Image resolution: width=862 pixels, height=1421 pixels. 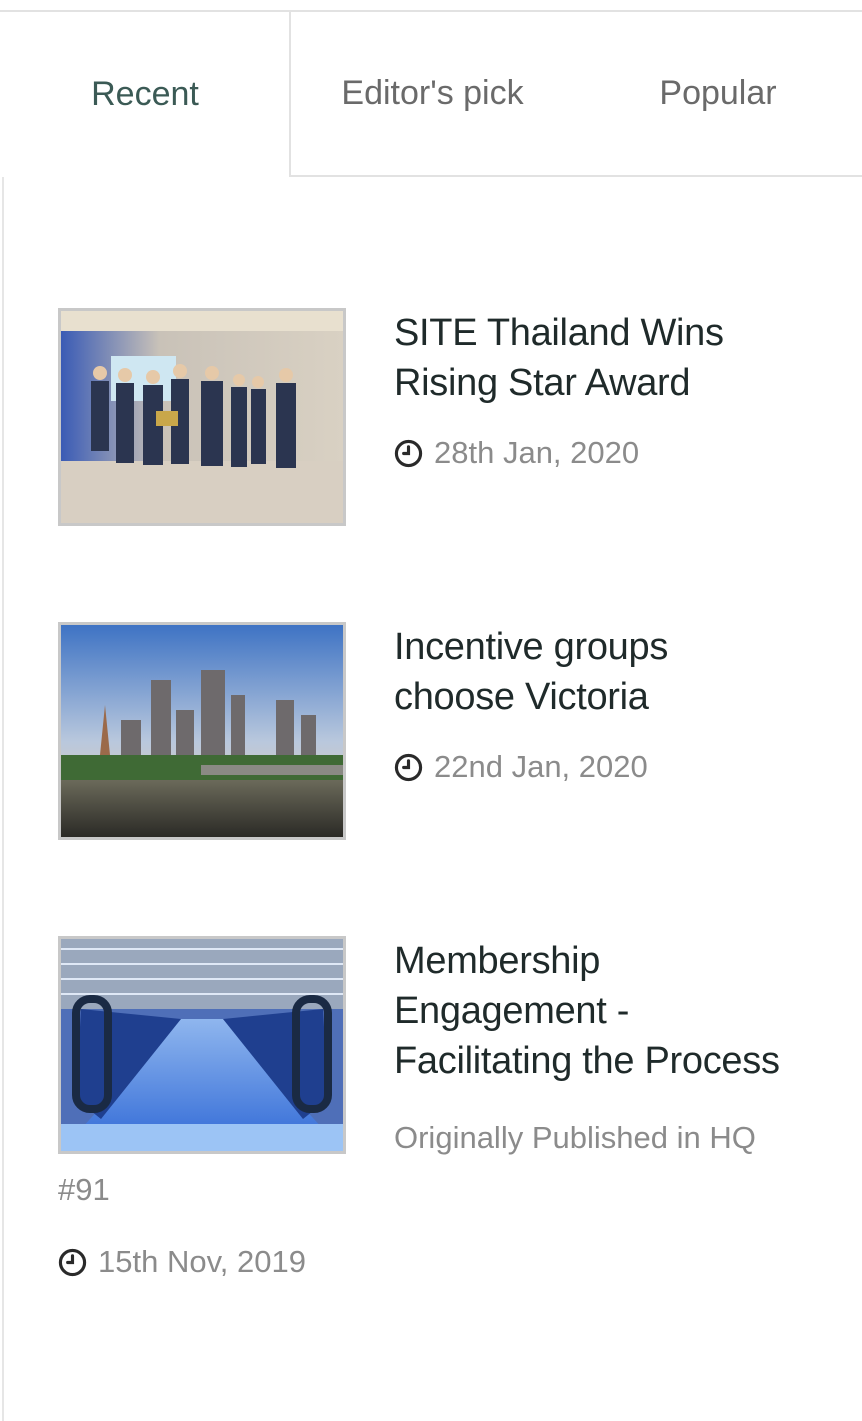 I want to click on tab-popular-label: Popular, so click(x=718, y=93).